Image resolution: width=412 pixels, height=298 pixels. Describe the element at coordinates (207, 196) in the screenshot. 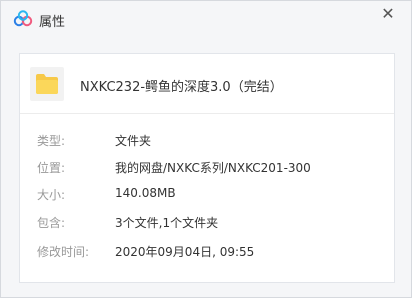

I see `property-row-size: 大小: 140.08MB` at that location.